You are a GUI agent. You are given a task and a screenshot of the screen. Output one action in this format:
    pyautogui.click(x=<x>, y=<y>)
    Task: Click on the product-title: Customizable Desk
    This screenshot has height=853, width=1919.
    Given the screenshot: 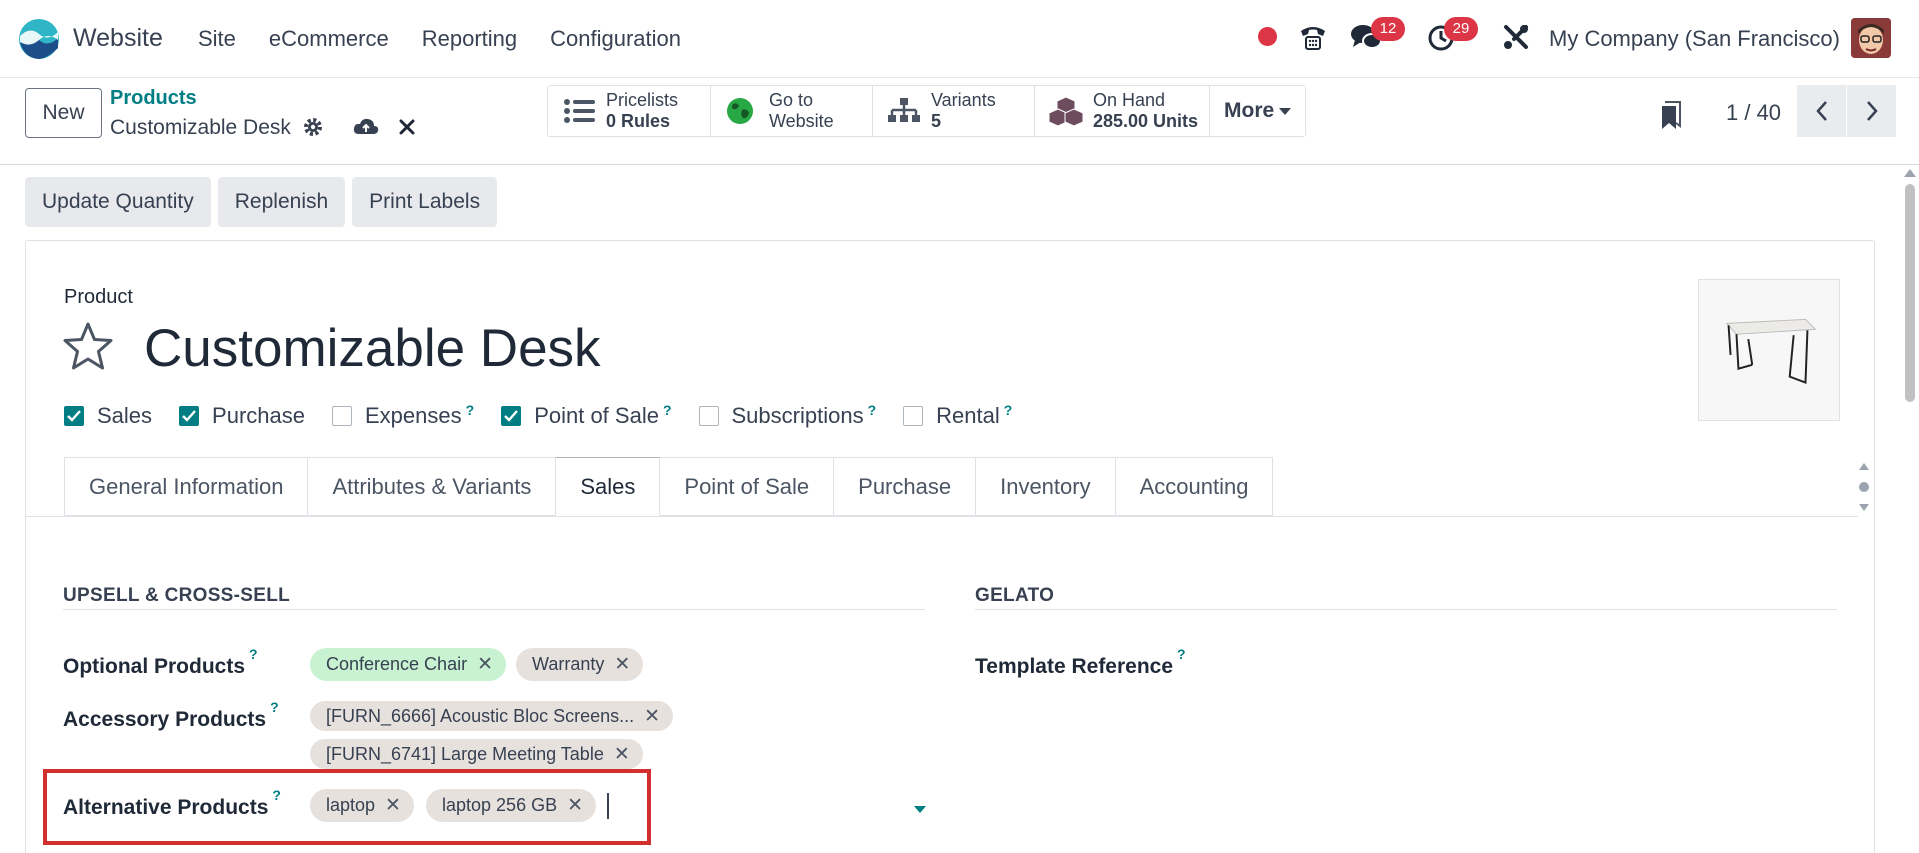 What is the action you would take?
    pyautogui.click(x=372, y=348)
    